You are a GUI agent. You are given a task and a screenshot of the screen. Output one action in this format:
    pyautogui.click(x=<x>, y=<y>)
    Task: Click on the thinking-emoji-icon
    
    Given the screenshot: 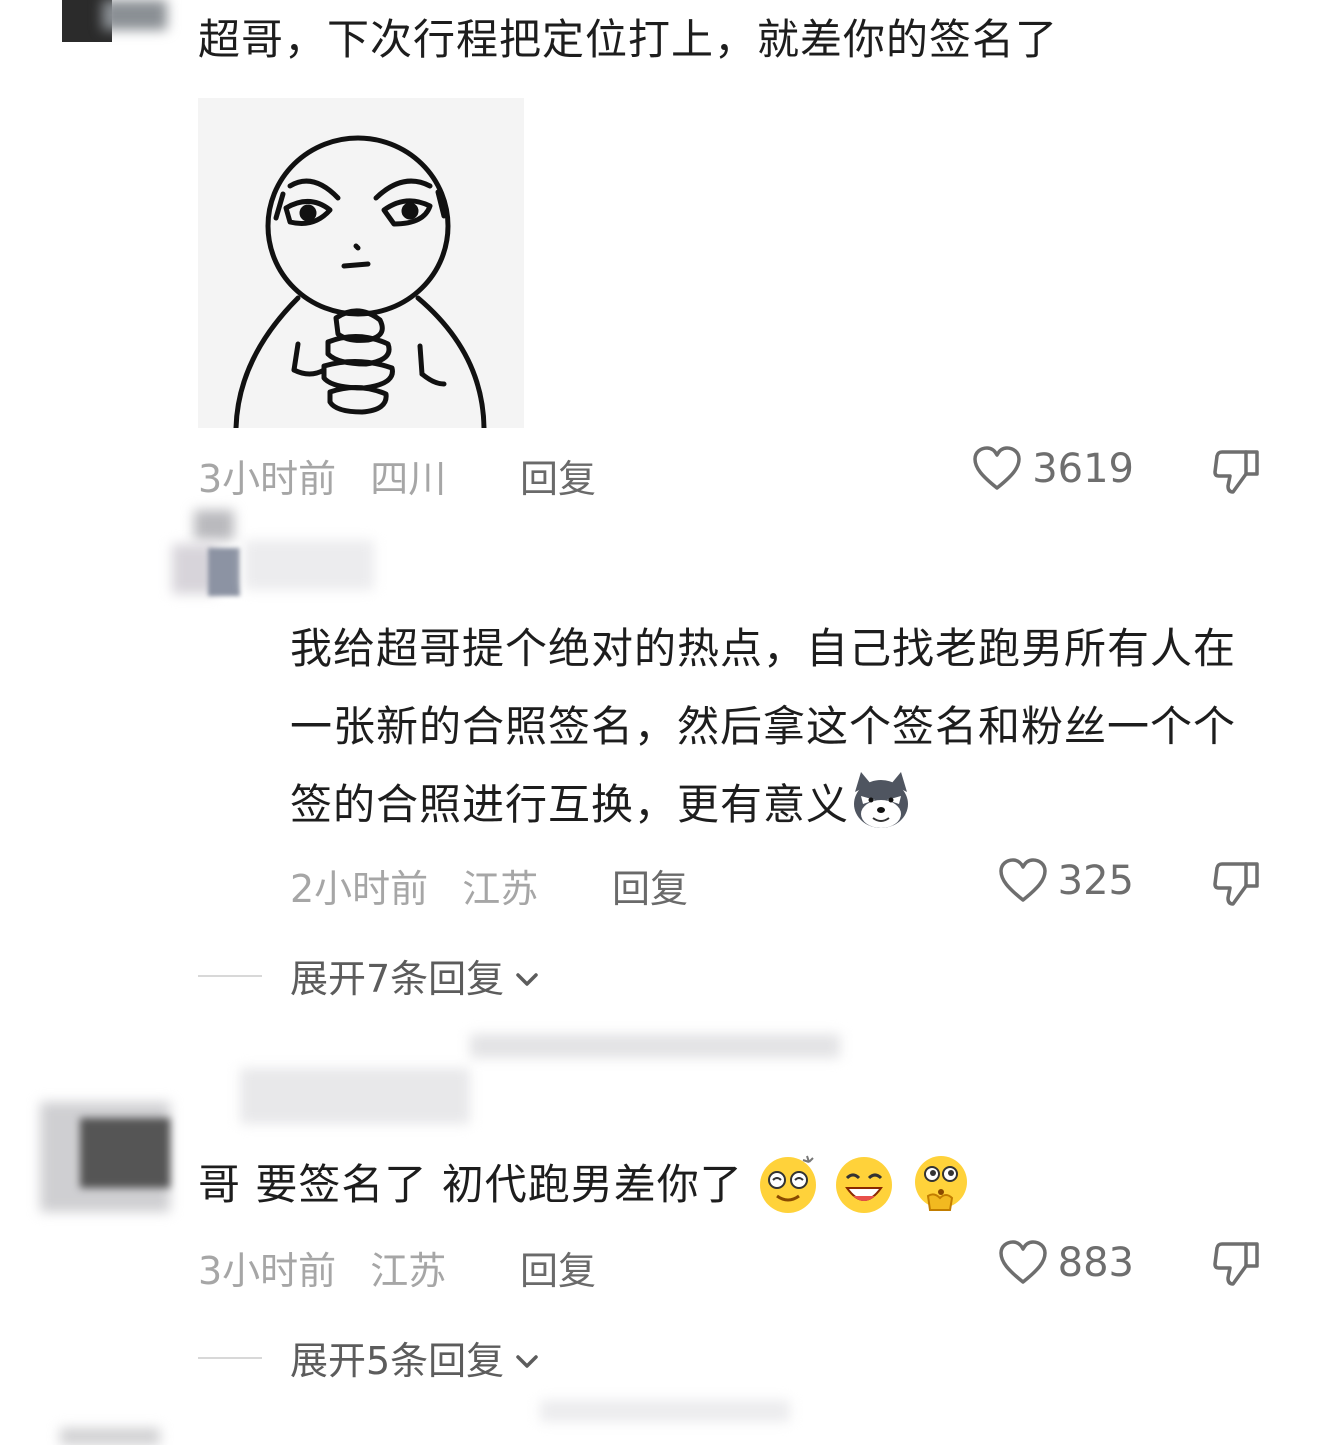 What is the action you would take?
    pyautogui.click(x=941, y=1188)
    